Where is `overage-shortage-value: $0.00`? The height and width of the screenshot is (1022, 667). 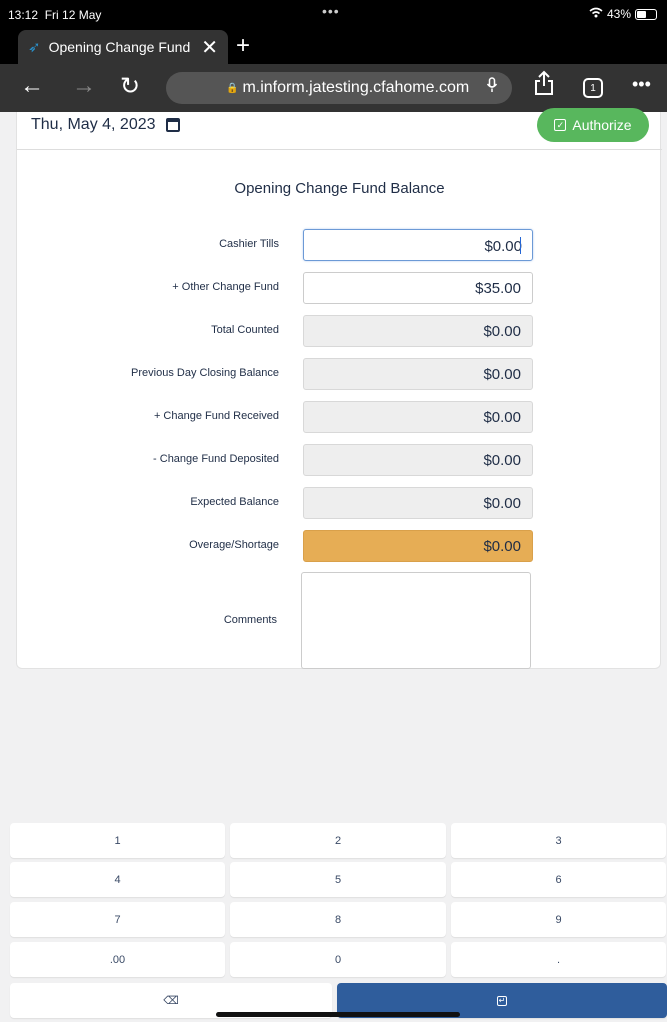
overage-shortage-value: $0.00 is located at coordinates (418, 546).